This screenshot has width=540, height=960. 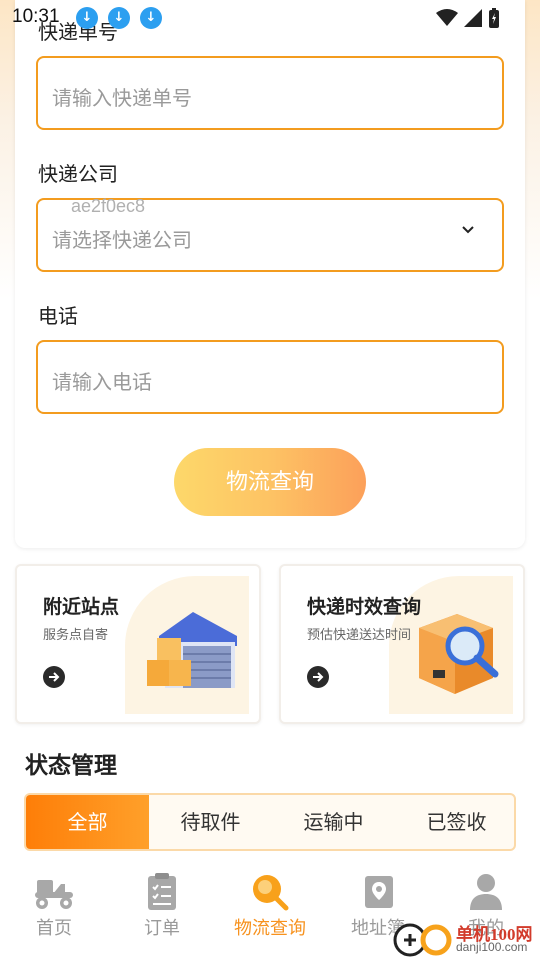 What do you see at coordinates (333, 822) in the screenshot?
I see `tab-in-transit: 运输中` at bounding box center [333, 822].